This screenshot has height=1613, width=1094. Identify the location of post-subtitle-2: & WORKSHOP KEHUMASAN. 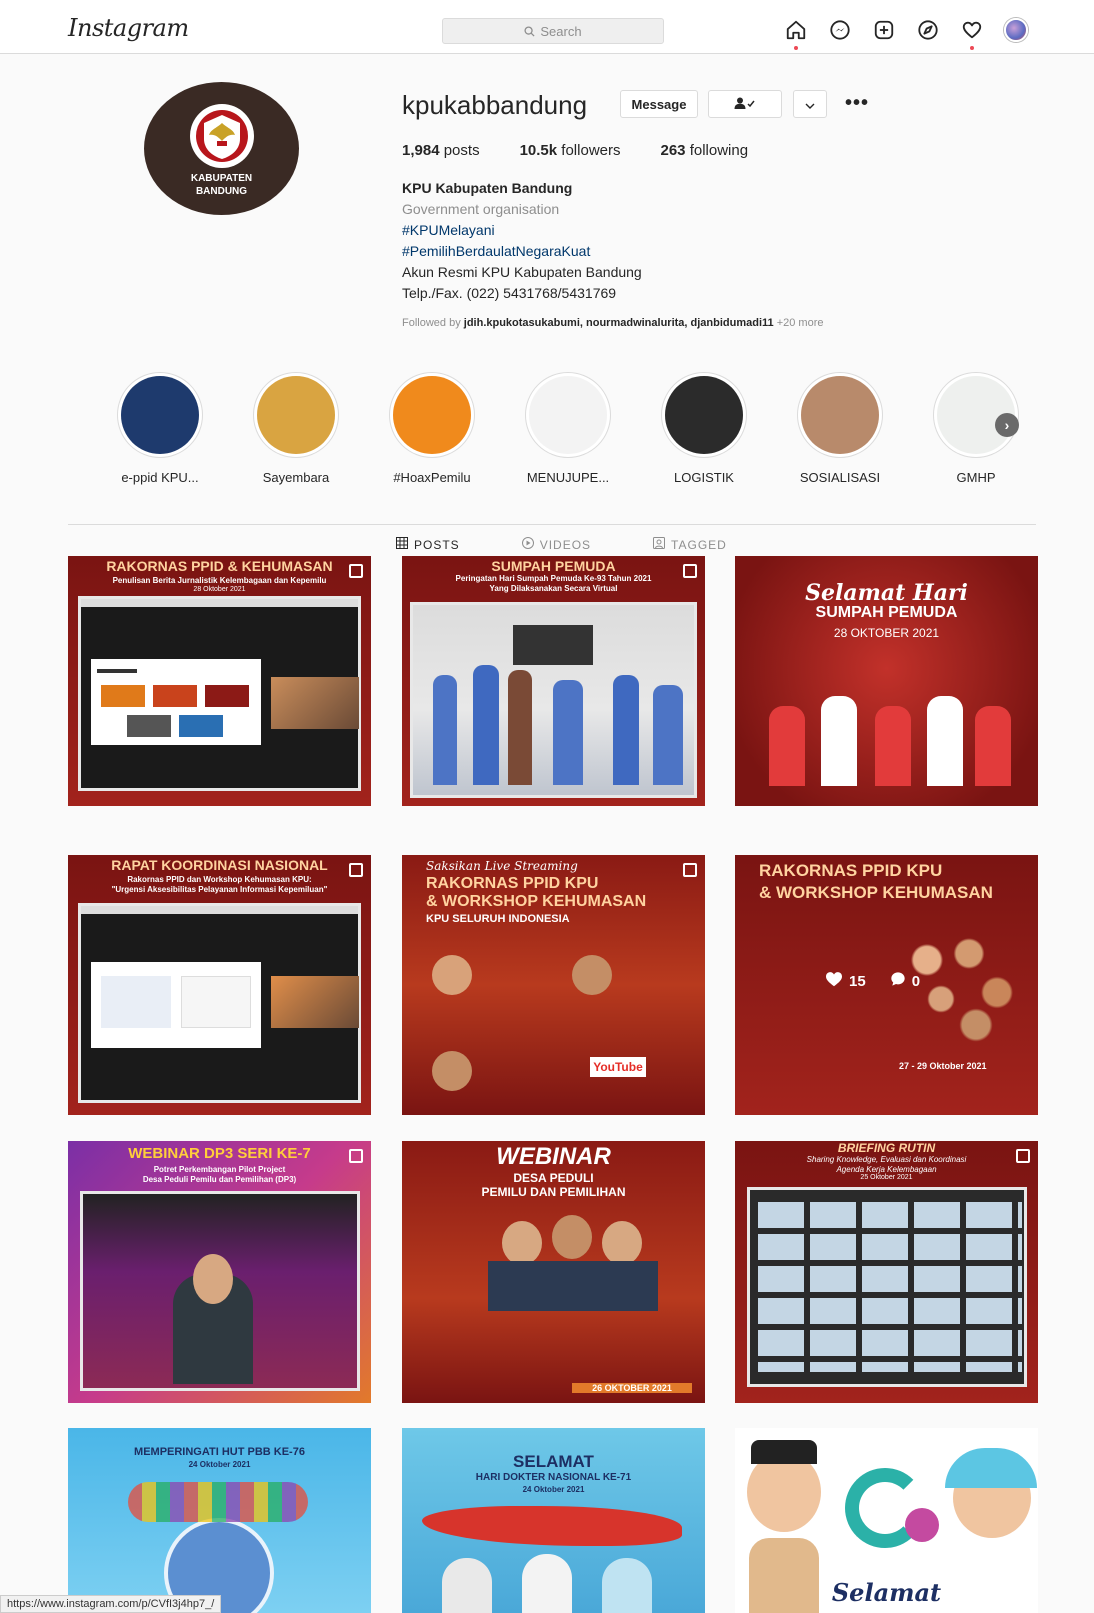
(536, 901).